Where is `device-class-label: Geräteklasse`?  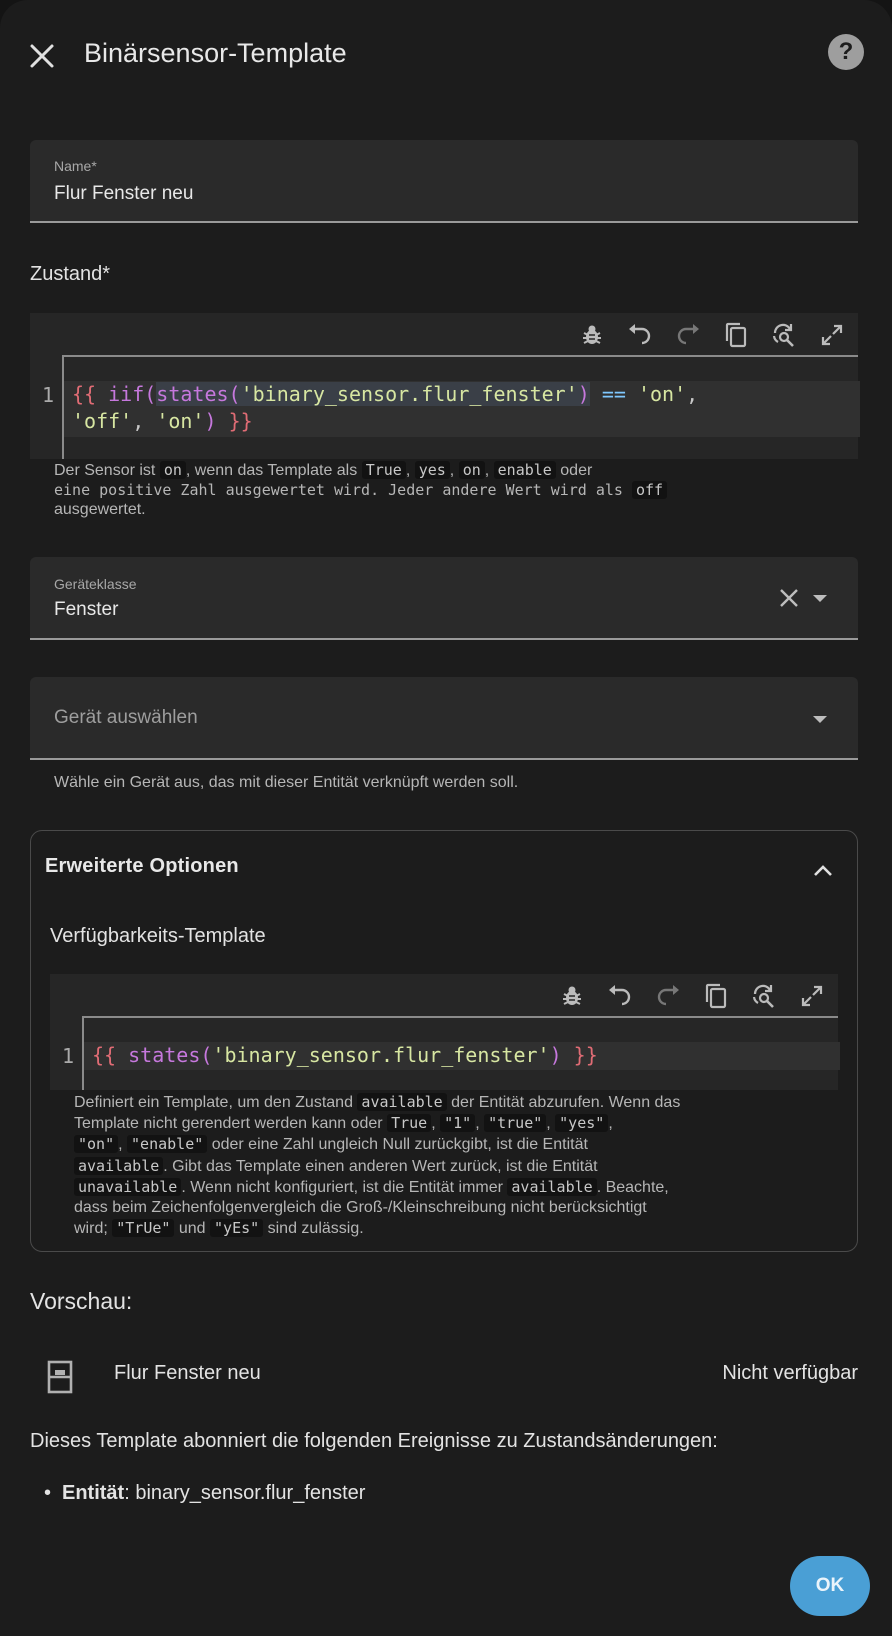
device-class-label: Geräteklasse is located at coordinates (95, 584).